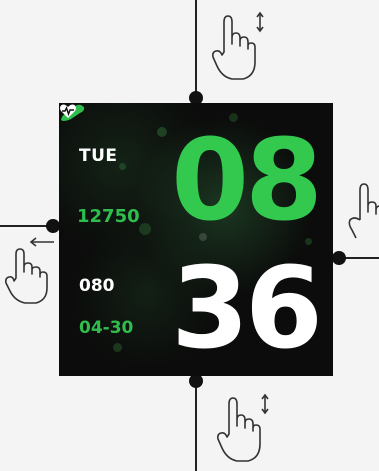 The height and width of the screenshot is (471, 379). Describe the element at coordinates (53, 226) in the screenshot. I see `left-connector-dot` at that location.